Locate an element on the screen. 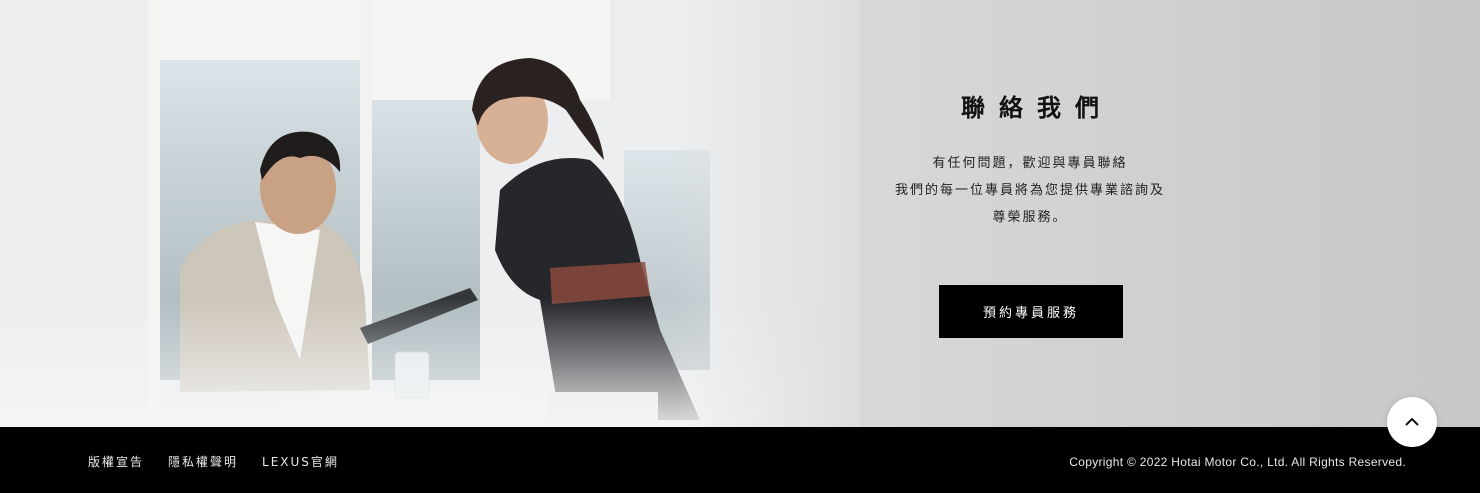 The width and height of the screenshot is (1480, 493). chevron-up-icon is located at coordinates (1412, 421).